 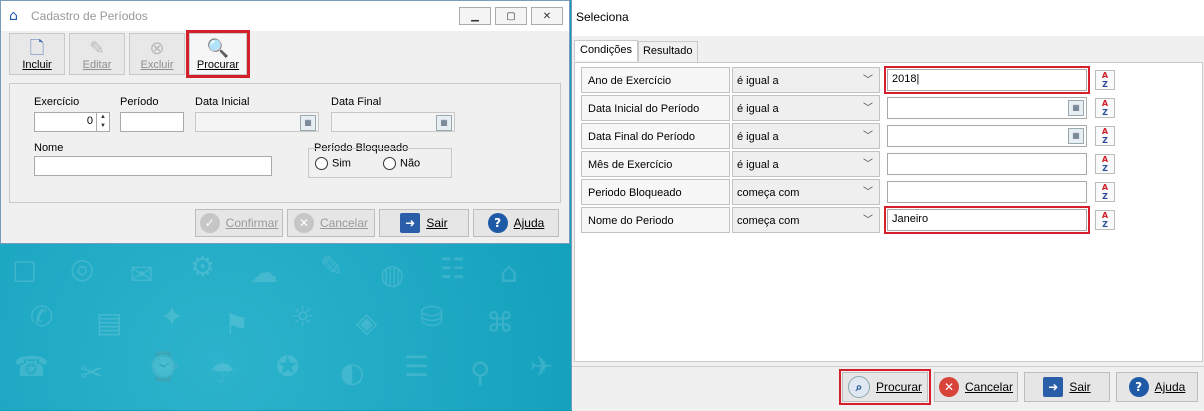 I want to click on nome-label: Nome, so click(x=49, y=148).